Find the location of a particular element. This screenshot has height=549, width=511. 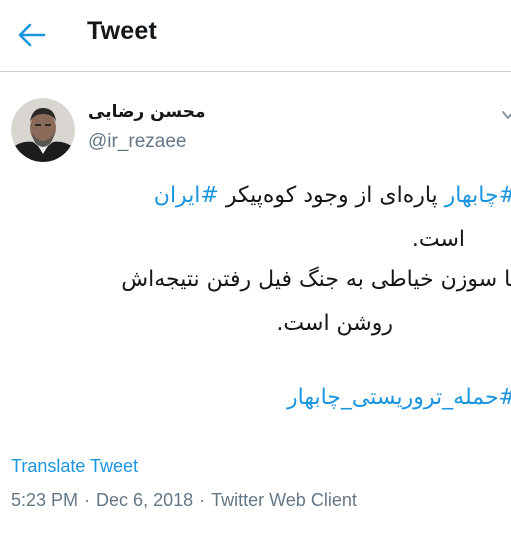

avatar is located at coordinates (43, 130).